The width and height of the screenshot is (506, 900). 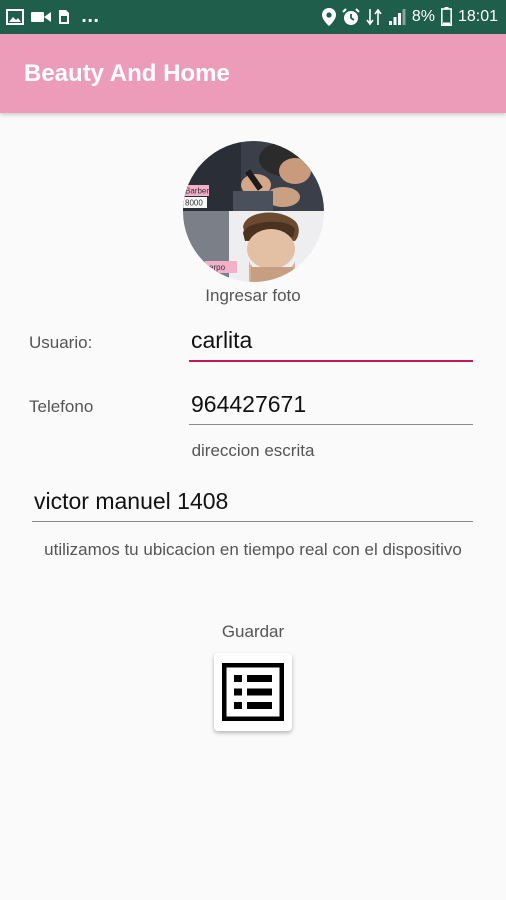 I want to click on list-icon, so click(x=253, y=692).